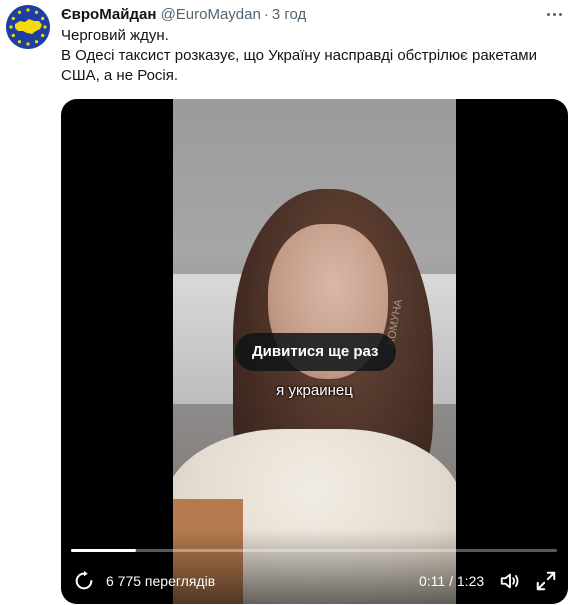 The image size is (576, 605). Describe the element at coordinates (108, 14) in the screenshot. I see `display-name: ЄвроМайдан` at that location.